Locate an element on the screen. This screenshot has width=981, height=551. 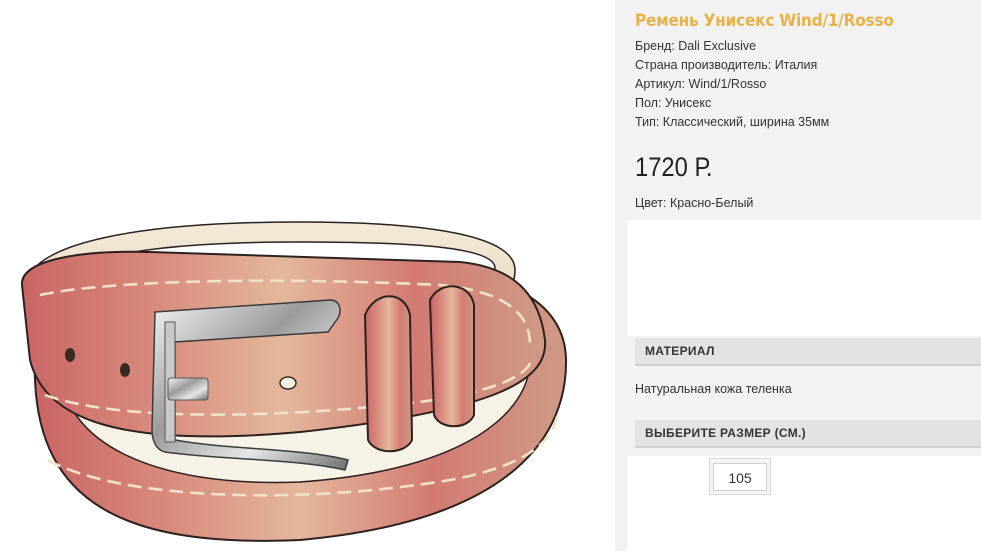
size-header-label: Выберите размер (см.) is located at coordinates (725, 433).